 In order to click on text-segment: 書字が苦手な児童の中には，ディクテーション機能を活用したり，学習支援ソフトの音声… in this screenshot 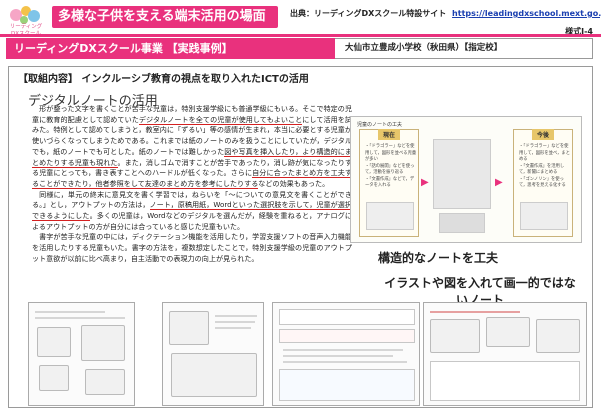, I will do `click(192, 247)`.